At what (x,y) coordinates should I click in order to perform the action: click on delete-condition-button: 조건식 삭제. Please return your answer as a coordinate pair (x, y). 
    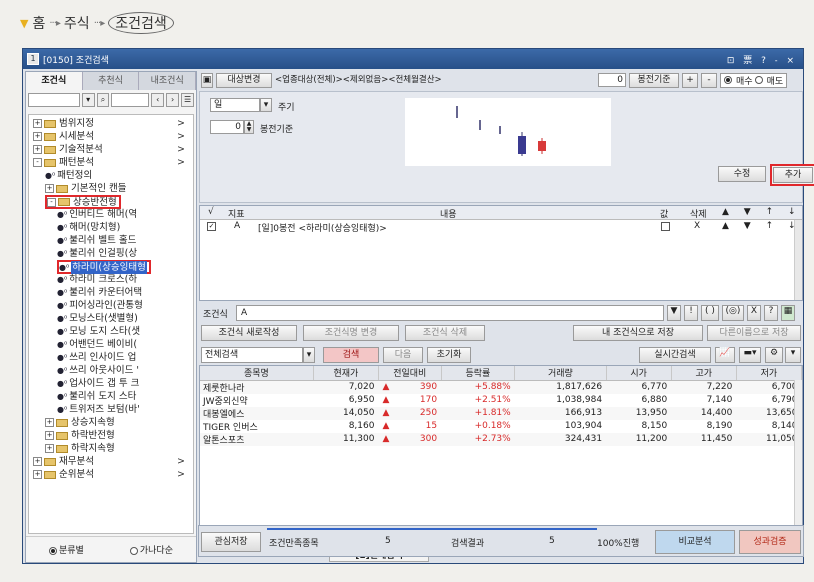
    Looking at the image, I should click on (445, 333).